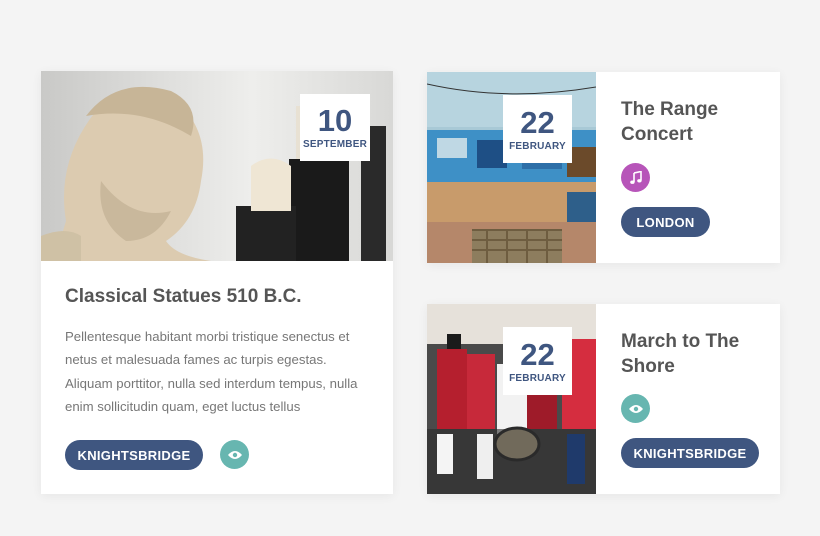  I want to click on date-badge: 10 SEPTEMBER, so click(335, 127).